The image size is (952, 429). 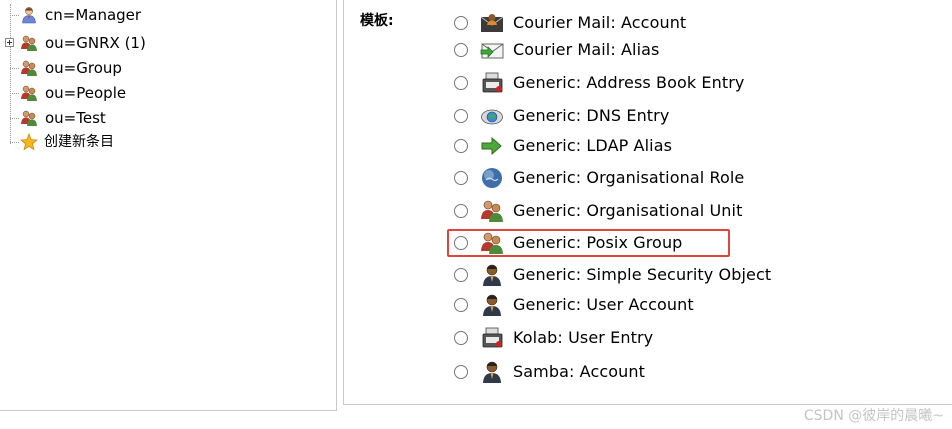 What do you see at coordinates (343, 202) in the screenshot?
I see `content-left-border` at bounding box center [343, 202].